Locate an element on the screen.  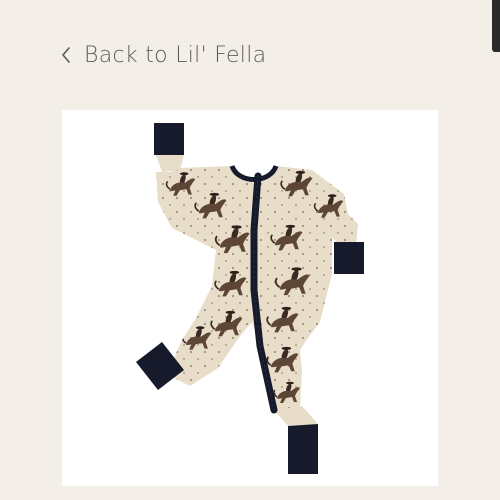
chevron-left-icon is located at coordinates (66, 55).